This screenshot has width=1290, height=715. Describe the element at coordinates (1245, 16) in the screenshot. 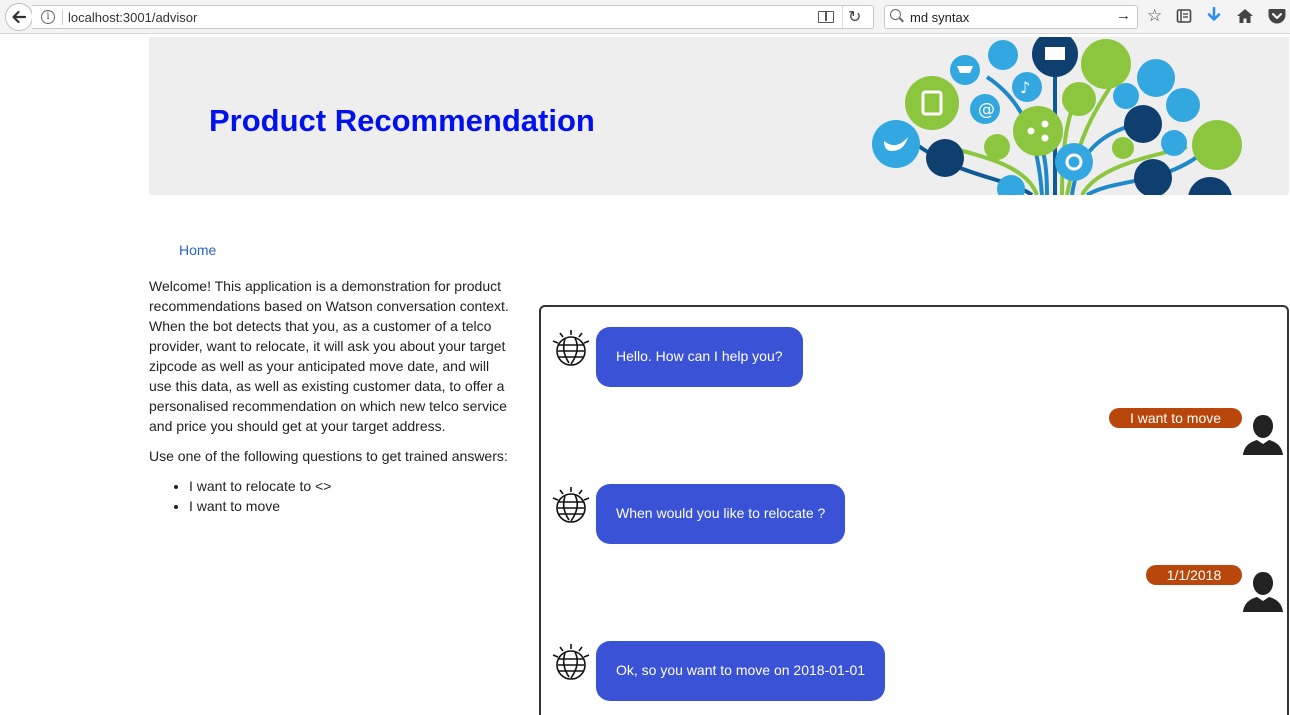

I see `home-icon` at that location.